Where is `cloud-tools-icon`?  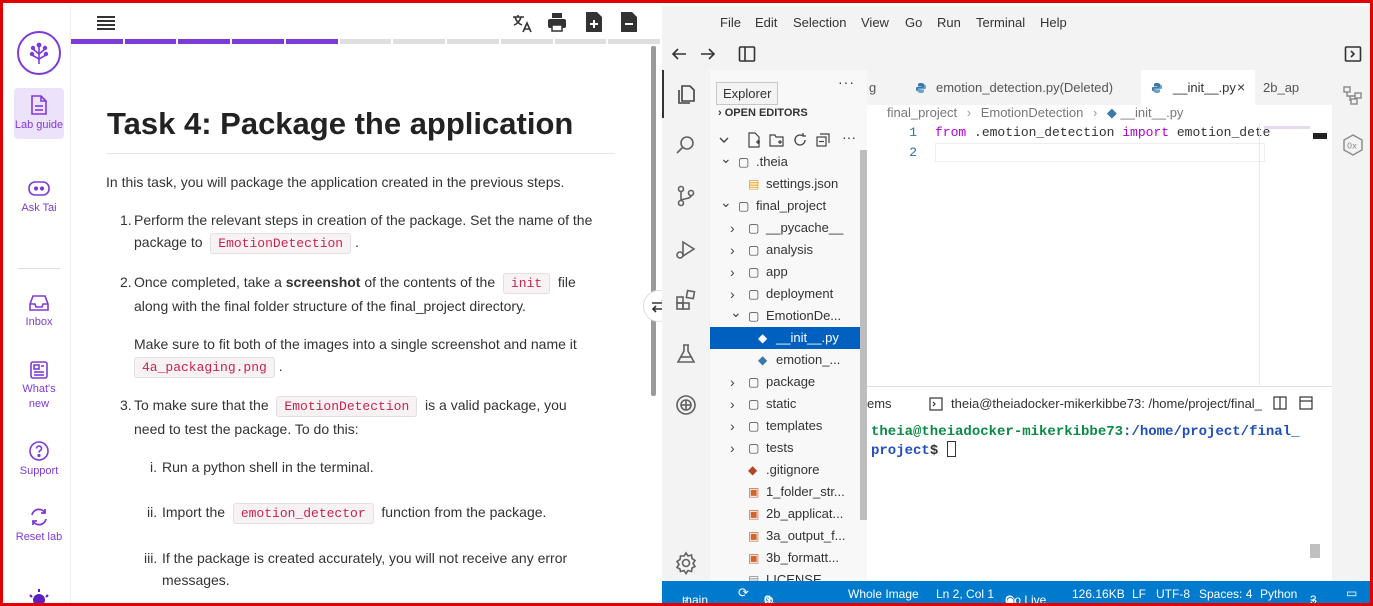 cloud-tools-icon is located at coordinates (686, 405).